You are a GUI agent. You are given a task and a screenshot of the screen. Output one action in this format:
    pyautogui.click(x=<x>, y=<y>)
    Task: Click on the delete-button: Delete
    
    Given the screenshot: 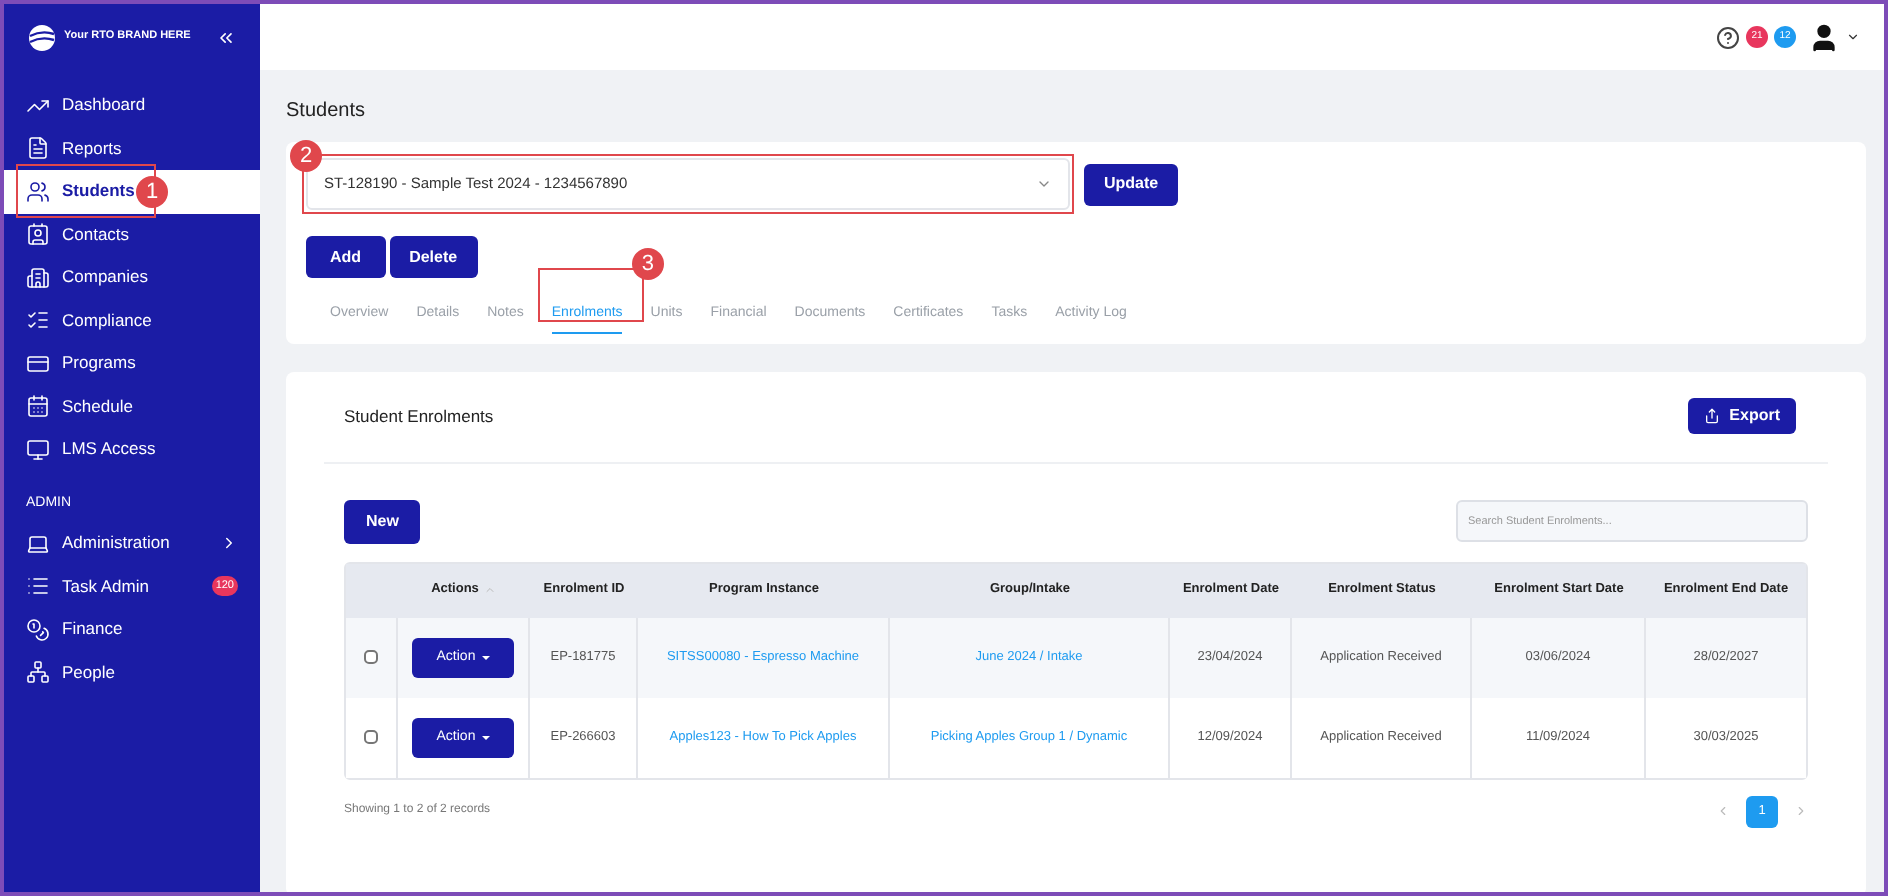 What is the action you would take?
    pyautogui.click(x=433, y=257)
    